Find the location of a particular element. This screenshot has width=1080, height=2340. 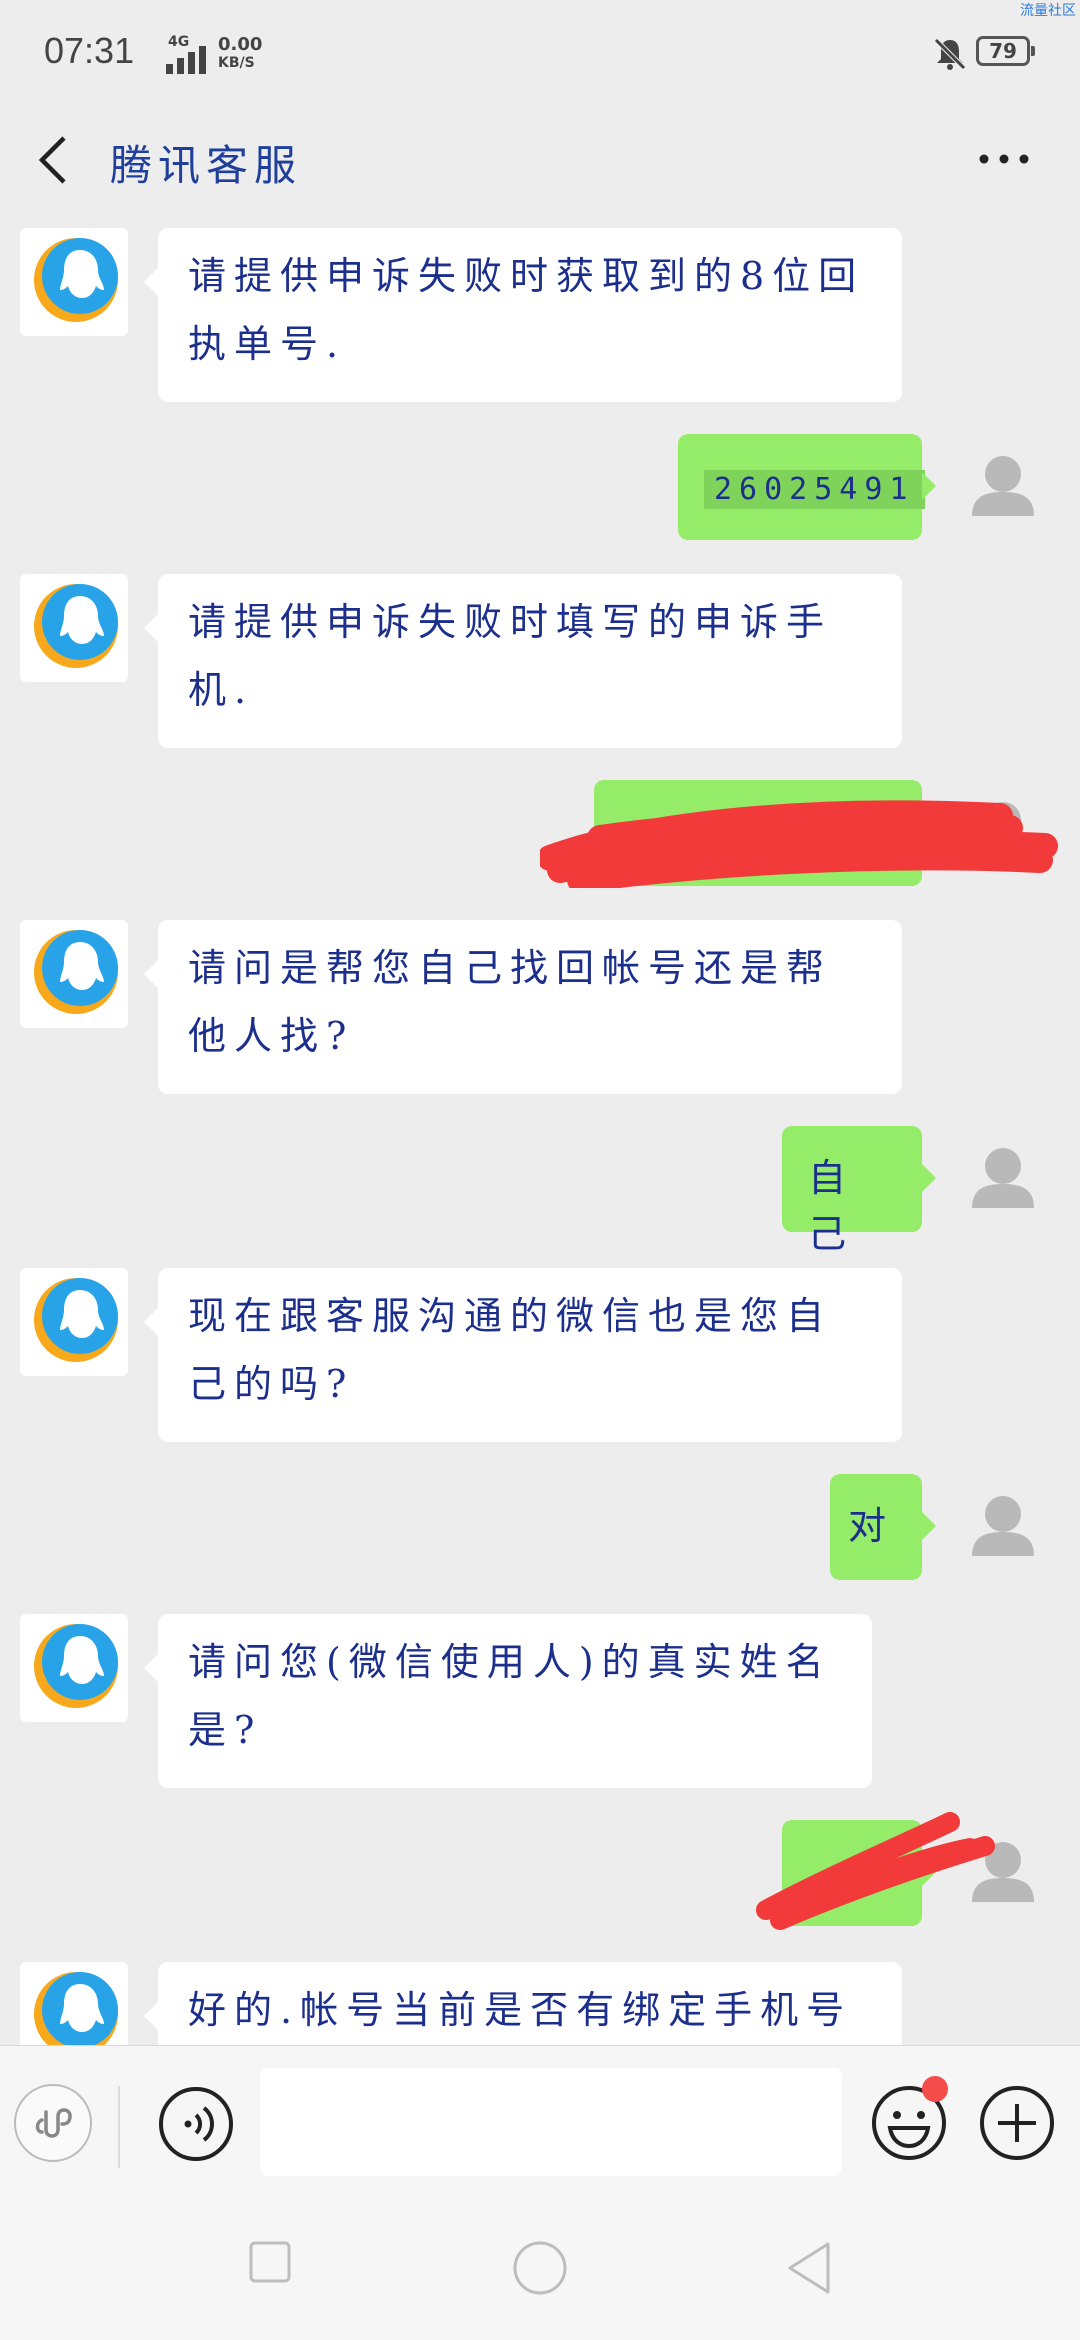

message-service: 请问您(微信使用人)的真实姓名 是? is located at coordinates (540, 1704).